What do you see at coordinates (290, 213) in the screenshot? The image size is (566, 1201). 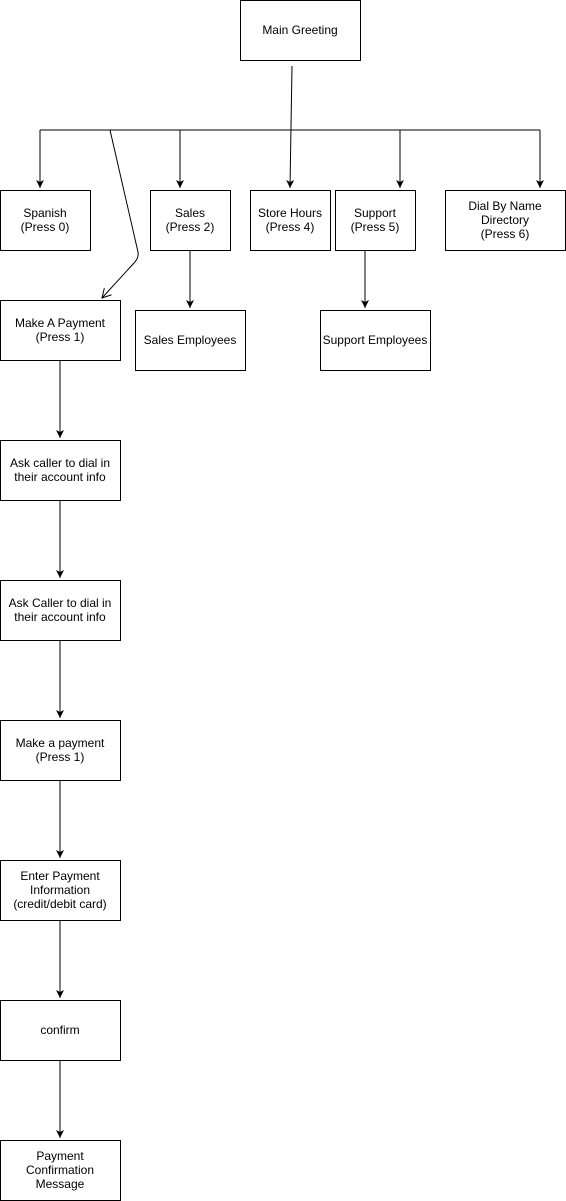 I see `node-label: Store Hours` at bounding box center [290, 213].